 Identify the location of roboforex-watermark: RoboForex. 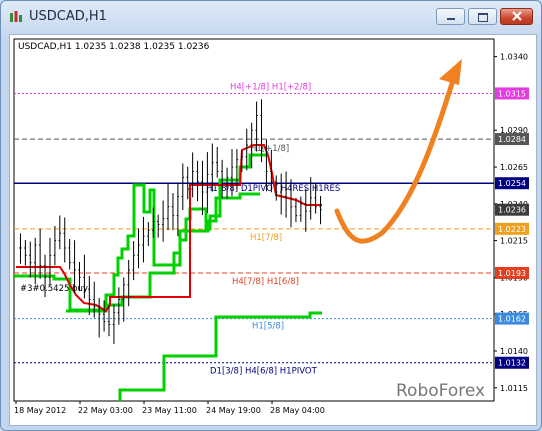
(440, 391).